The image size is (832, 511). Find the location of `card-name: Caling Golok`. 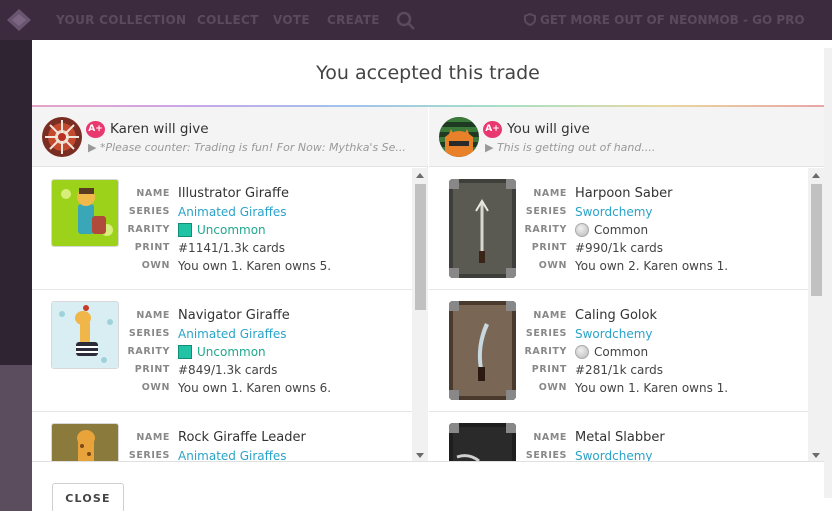

card-name: Caling Golok is located at coordinates (616, 316).